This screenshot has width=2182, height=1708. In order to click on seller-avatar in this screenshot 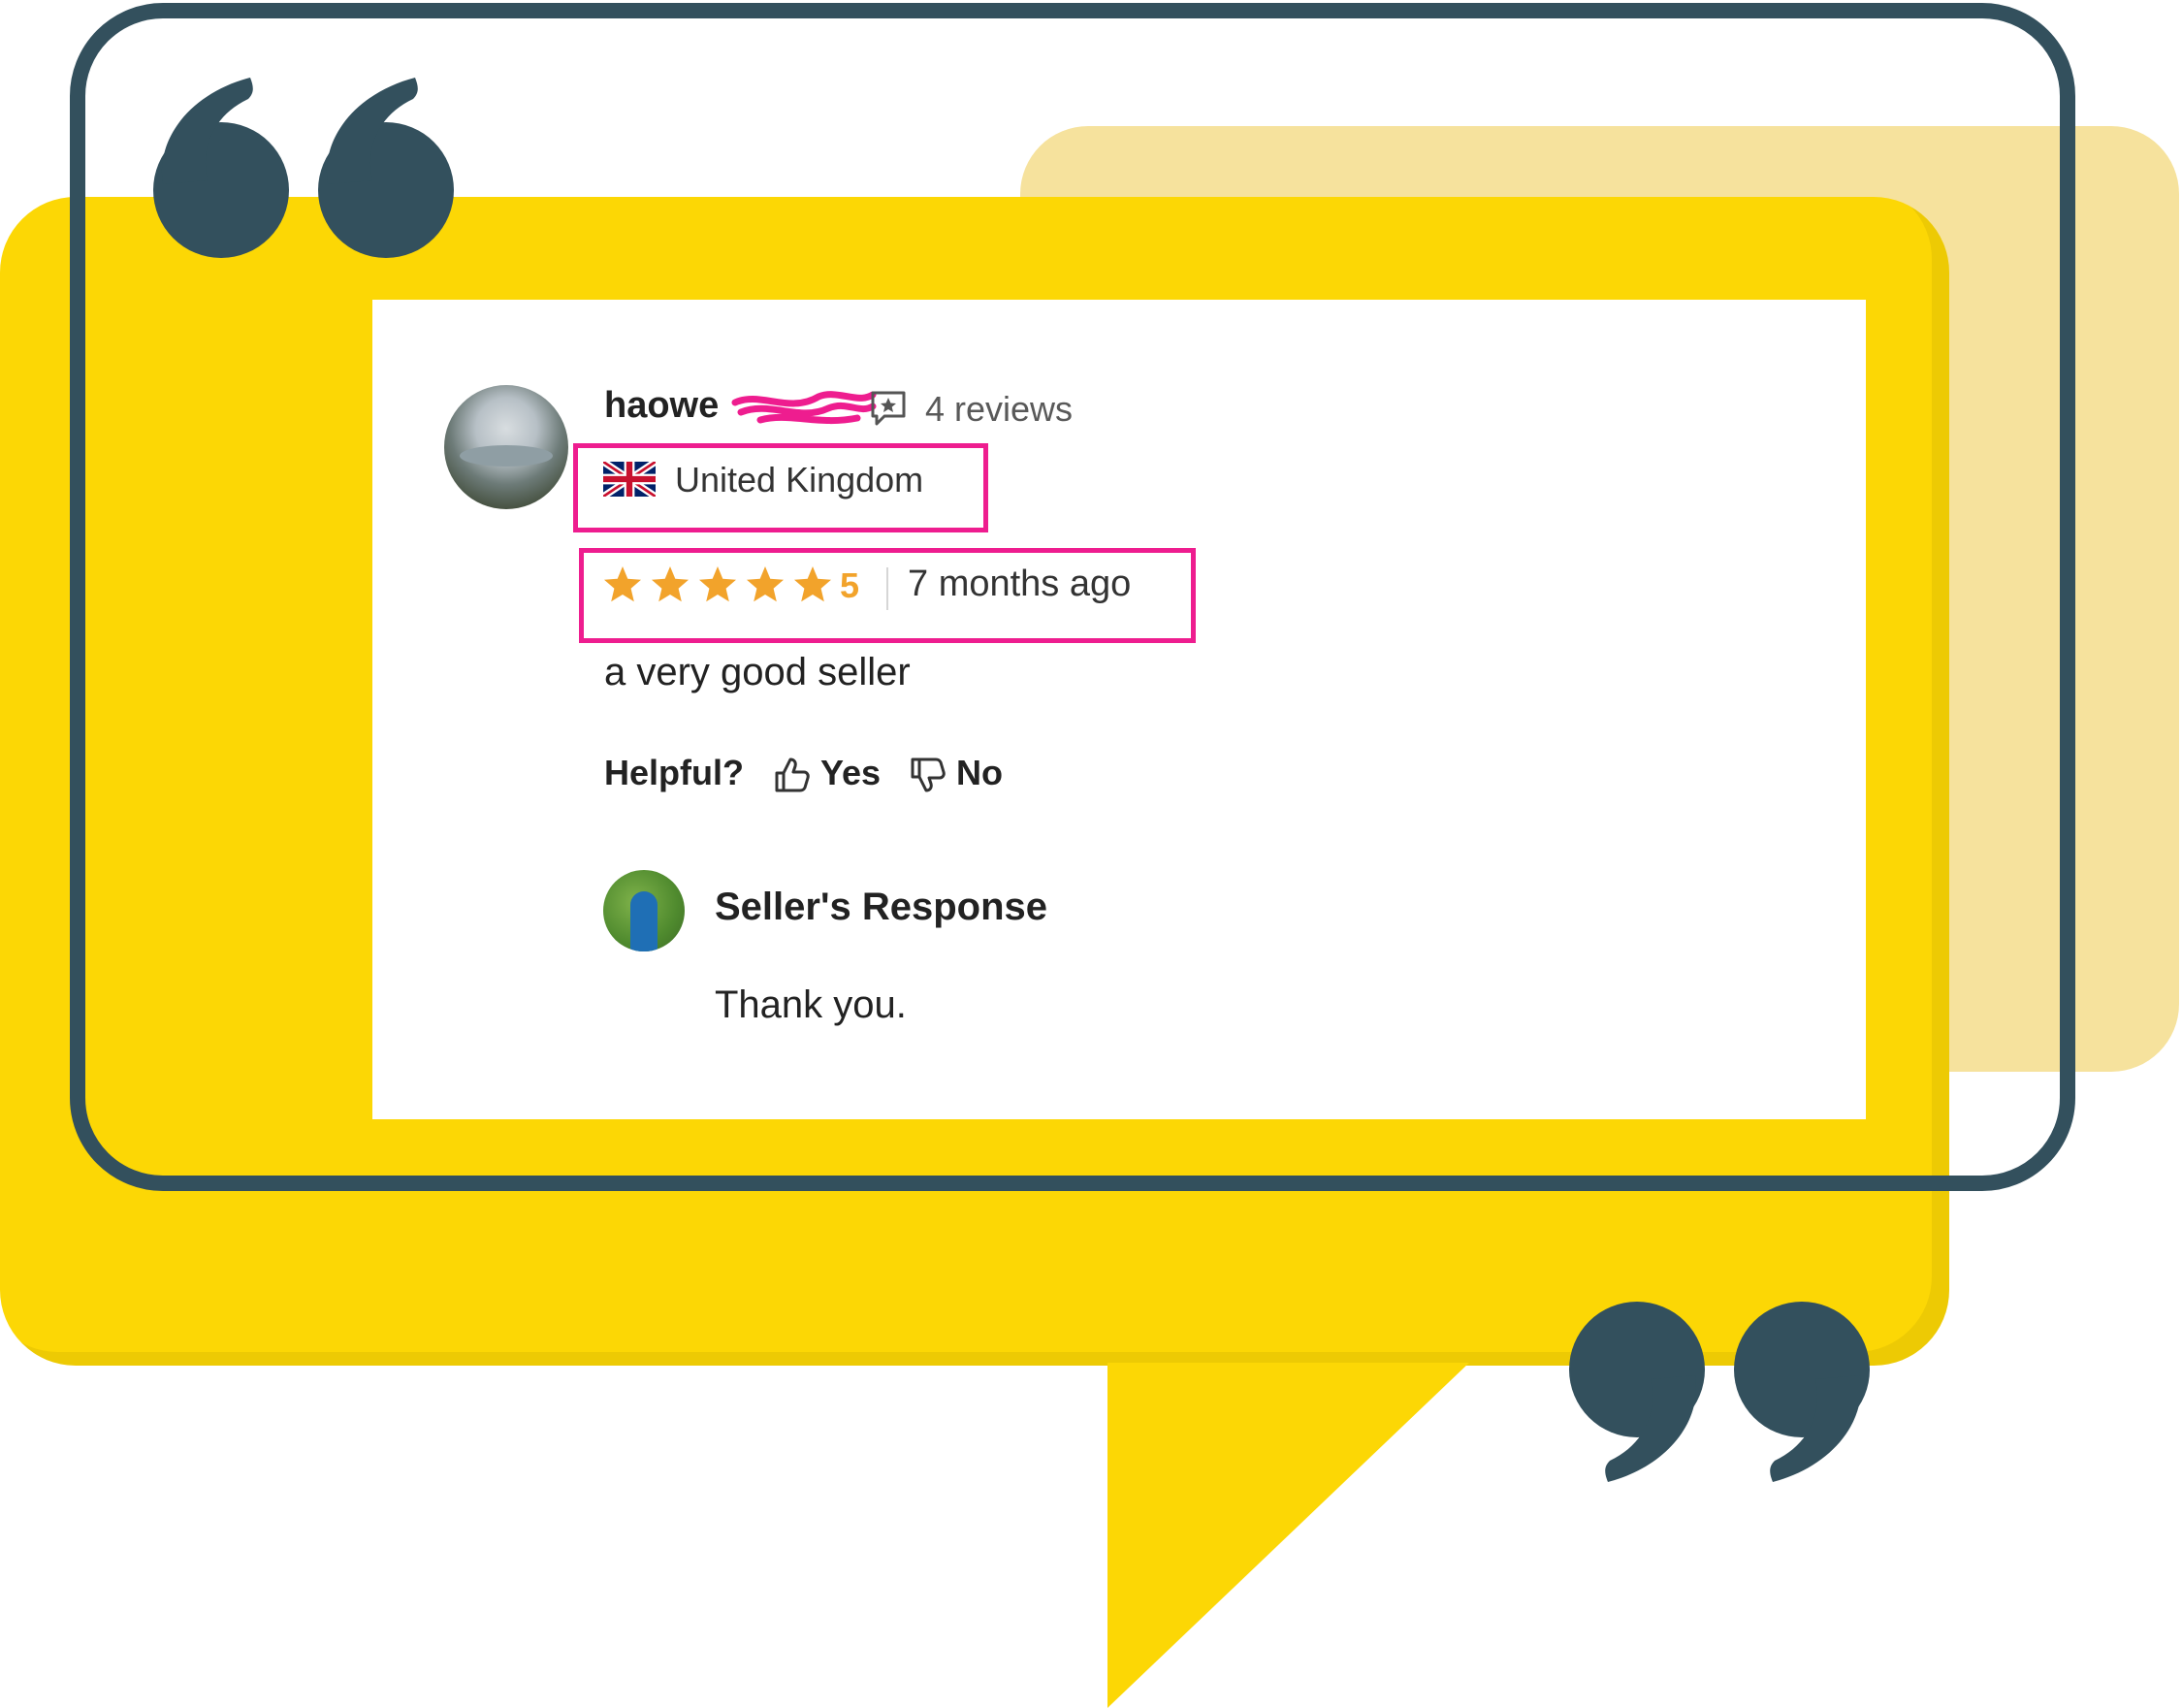, I will do `click(644, 910)`.